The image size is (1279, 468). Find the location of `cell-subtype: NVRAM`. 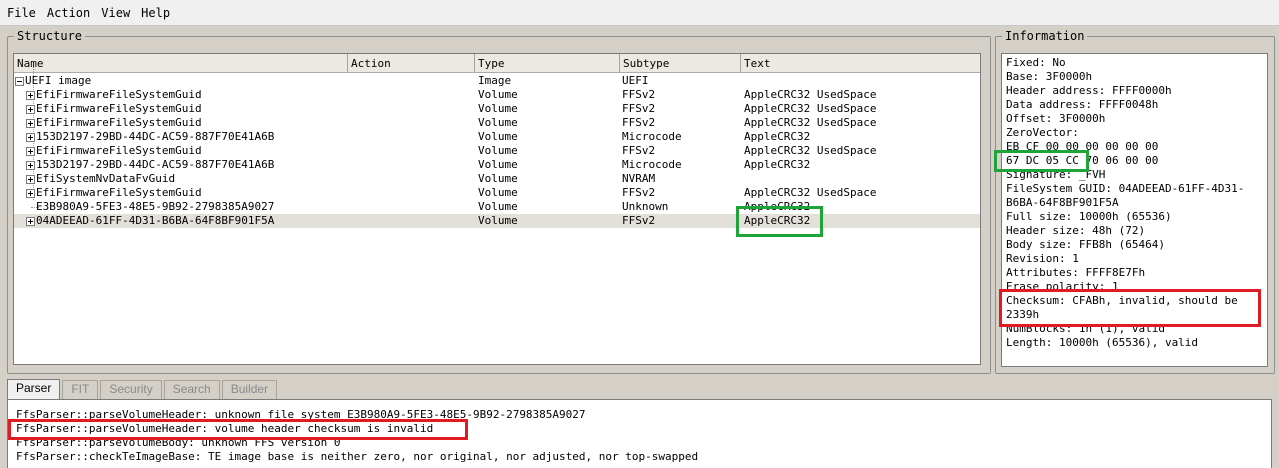

cell-subtype: NVRAM is located at coordinates (639, 178).